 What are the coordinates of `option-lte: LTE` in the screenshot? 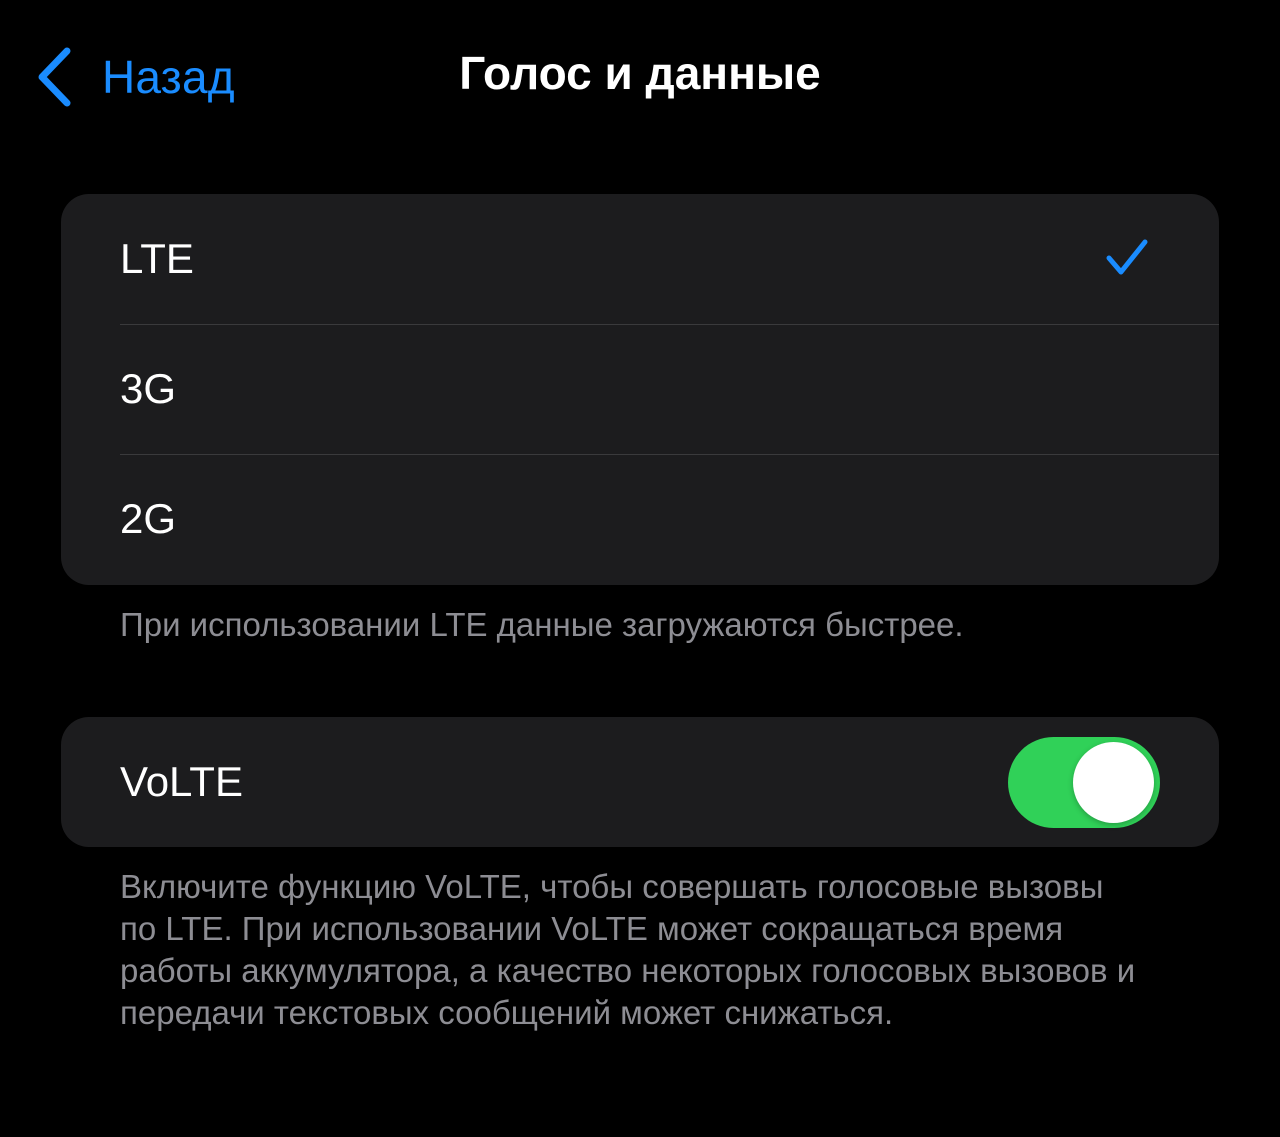 It's located at (640, 259).